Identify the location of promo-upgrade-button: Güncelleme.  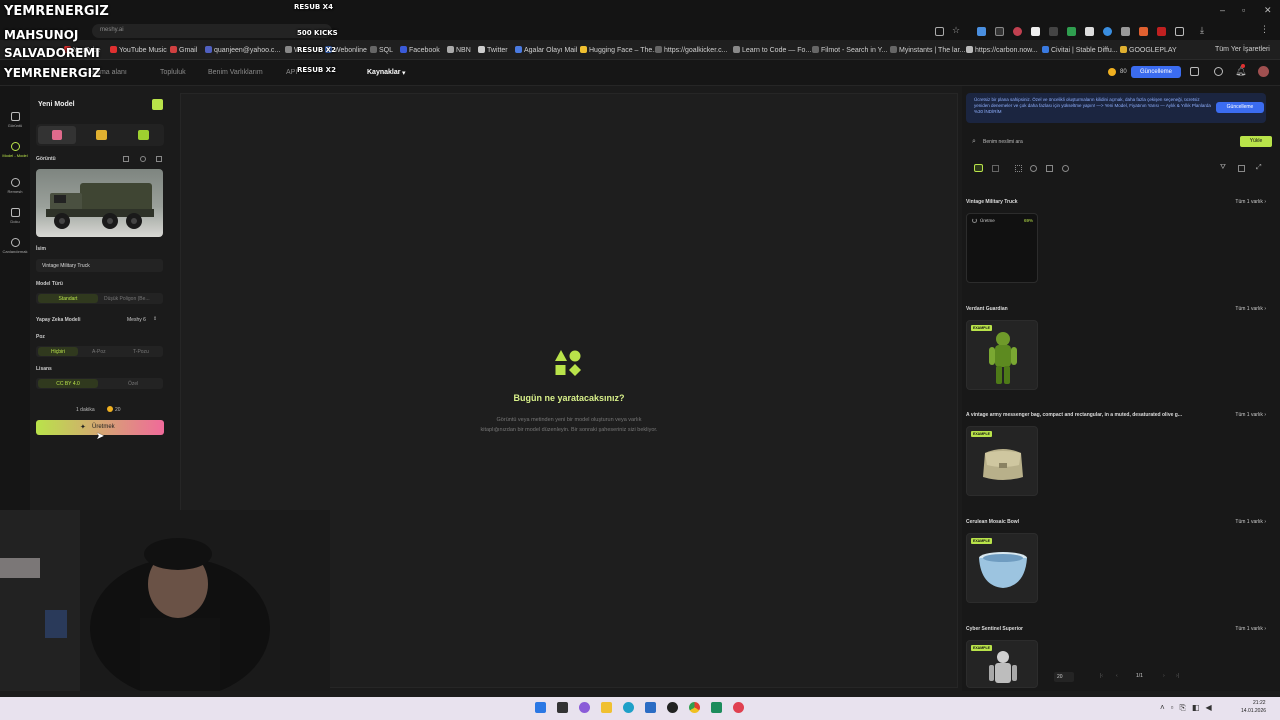
(1240, 107).